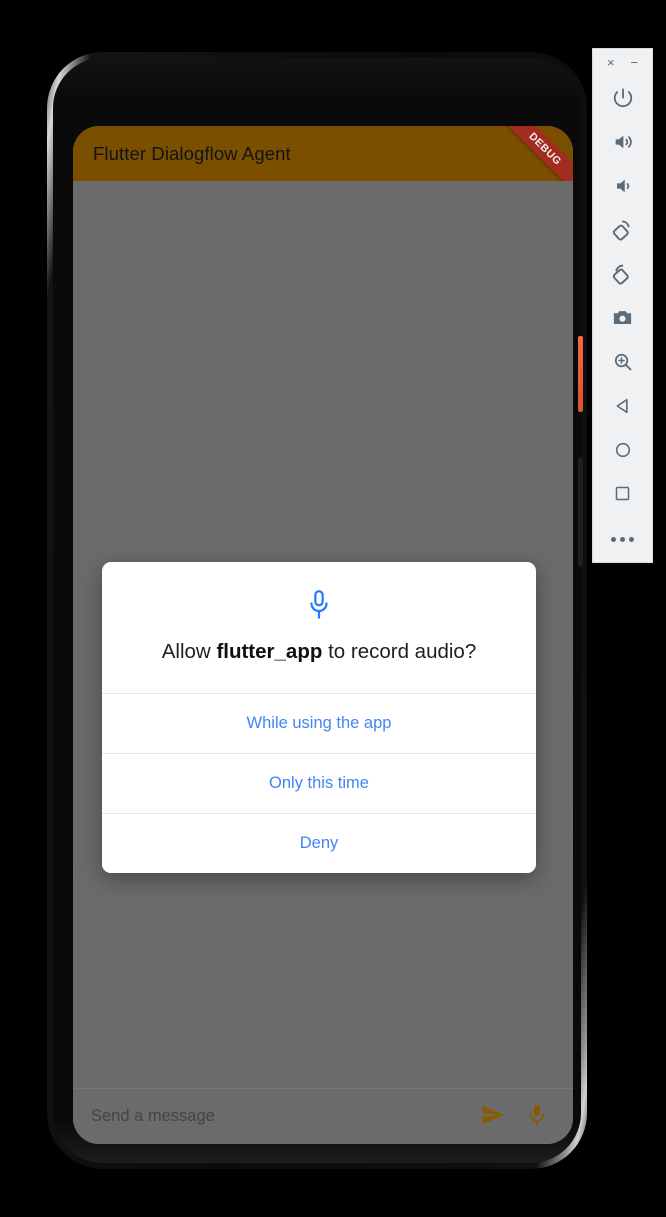 This screenshot has width=666, height=1217. I want to click on rotate-right-button, so click(623, 275).